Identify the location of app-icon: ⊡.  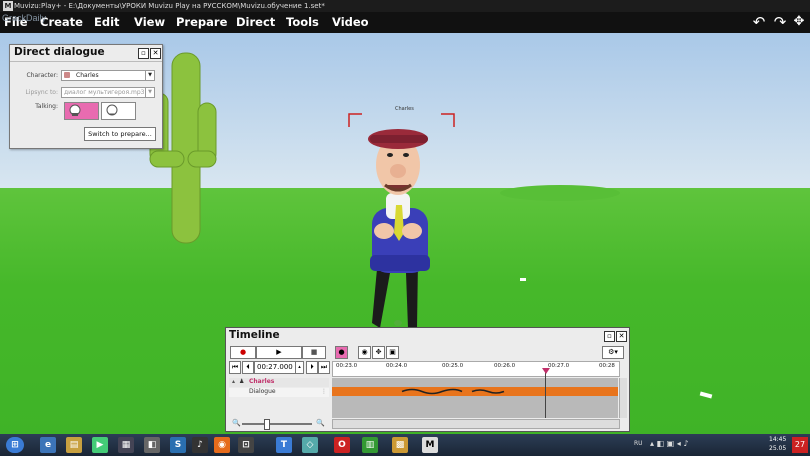
(246, 445).